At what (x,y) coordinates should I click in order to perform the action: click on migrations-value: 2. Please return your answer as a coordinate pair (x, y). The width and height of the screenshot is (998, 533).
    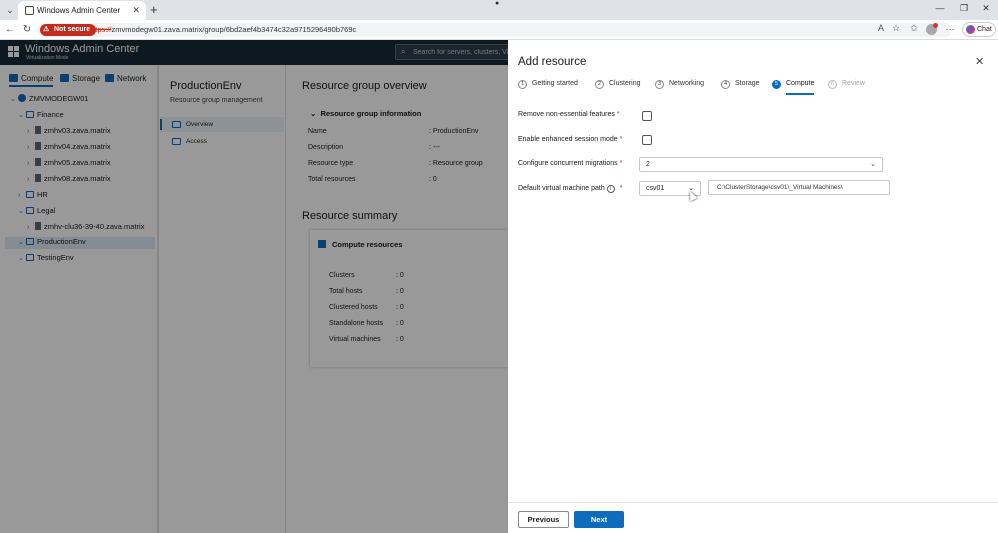
    Looking at the image, I should click on (648, 164).